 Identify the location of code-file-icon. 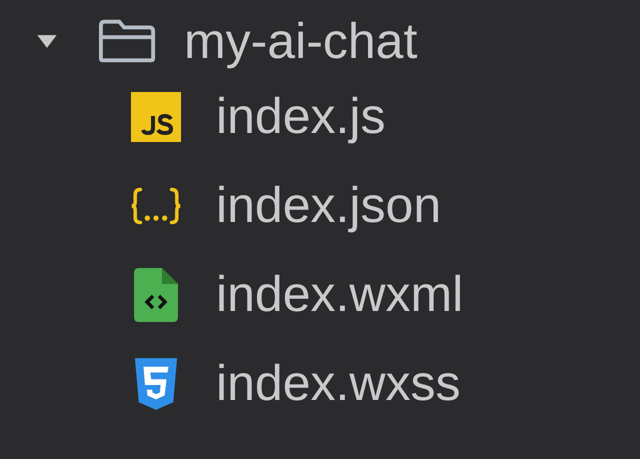
(156, 295).